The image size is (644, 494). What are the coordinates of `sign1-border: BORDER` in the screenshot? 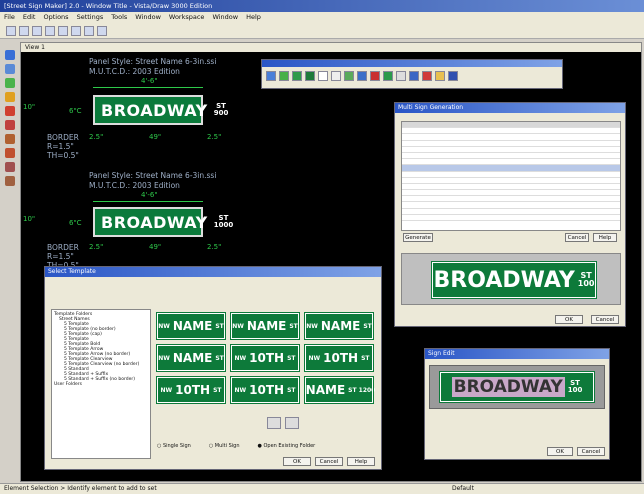 It's located at (63, 137).